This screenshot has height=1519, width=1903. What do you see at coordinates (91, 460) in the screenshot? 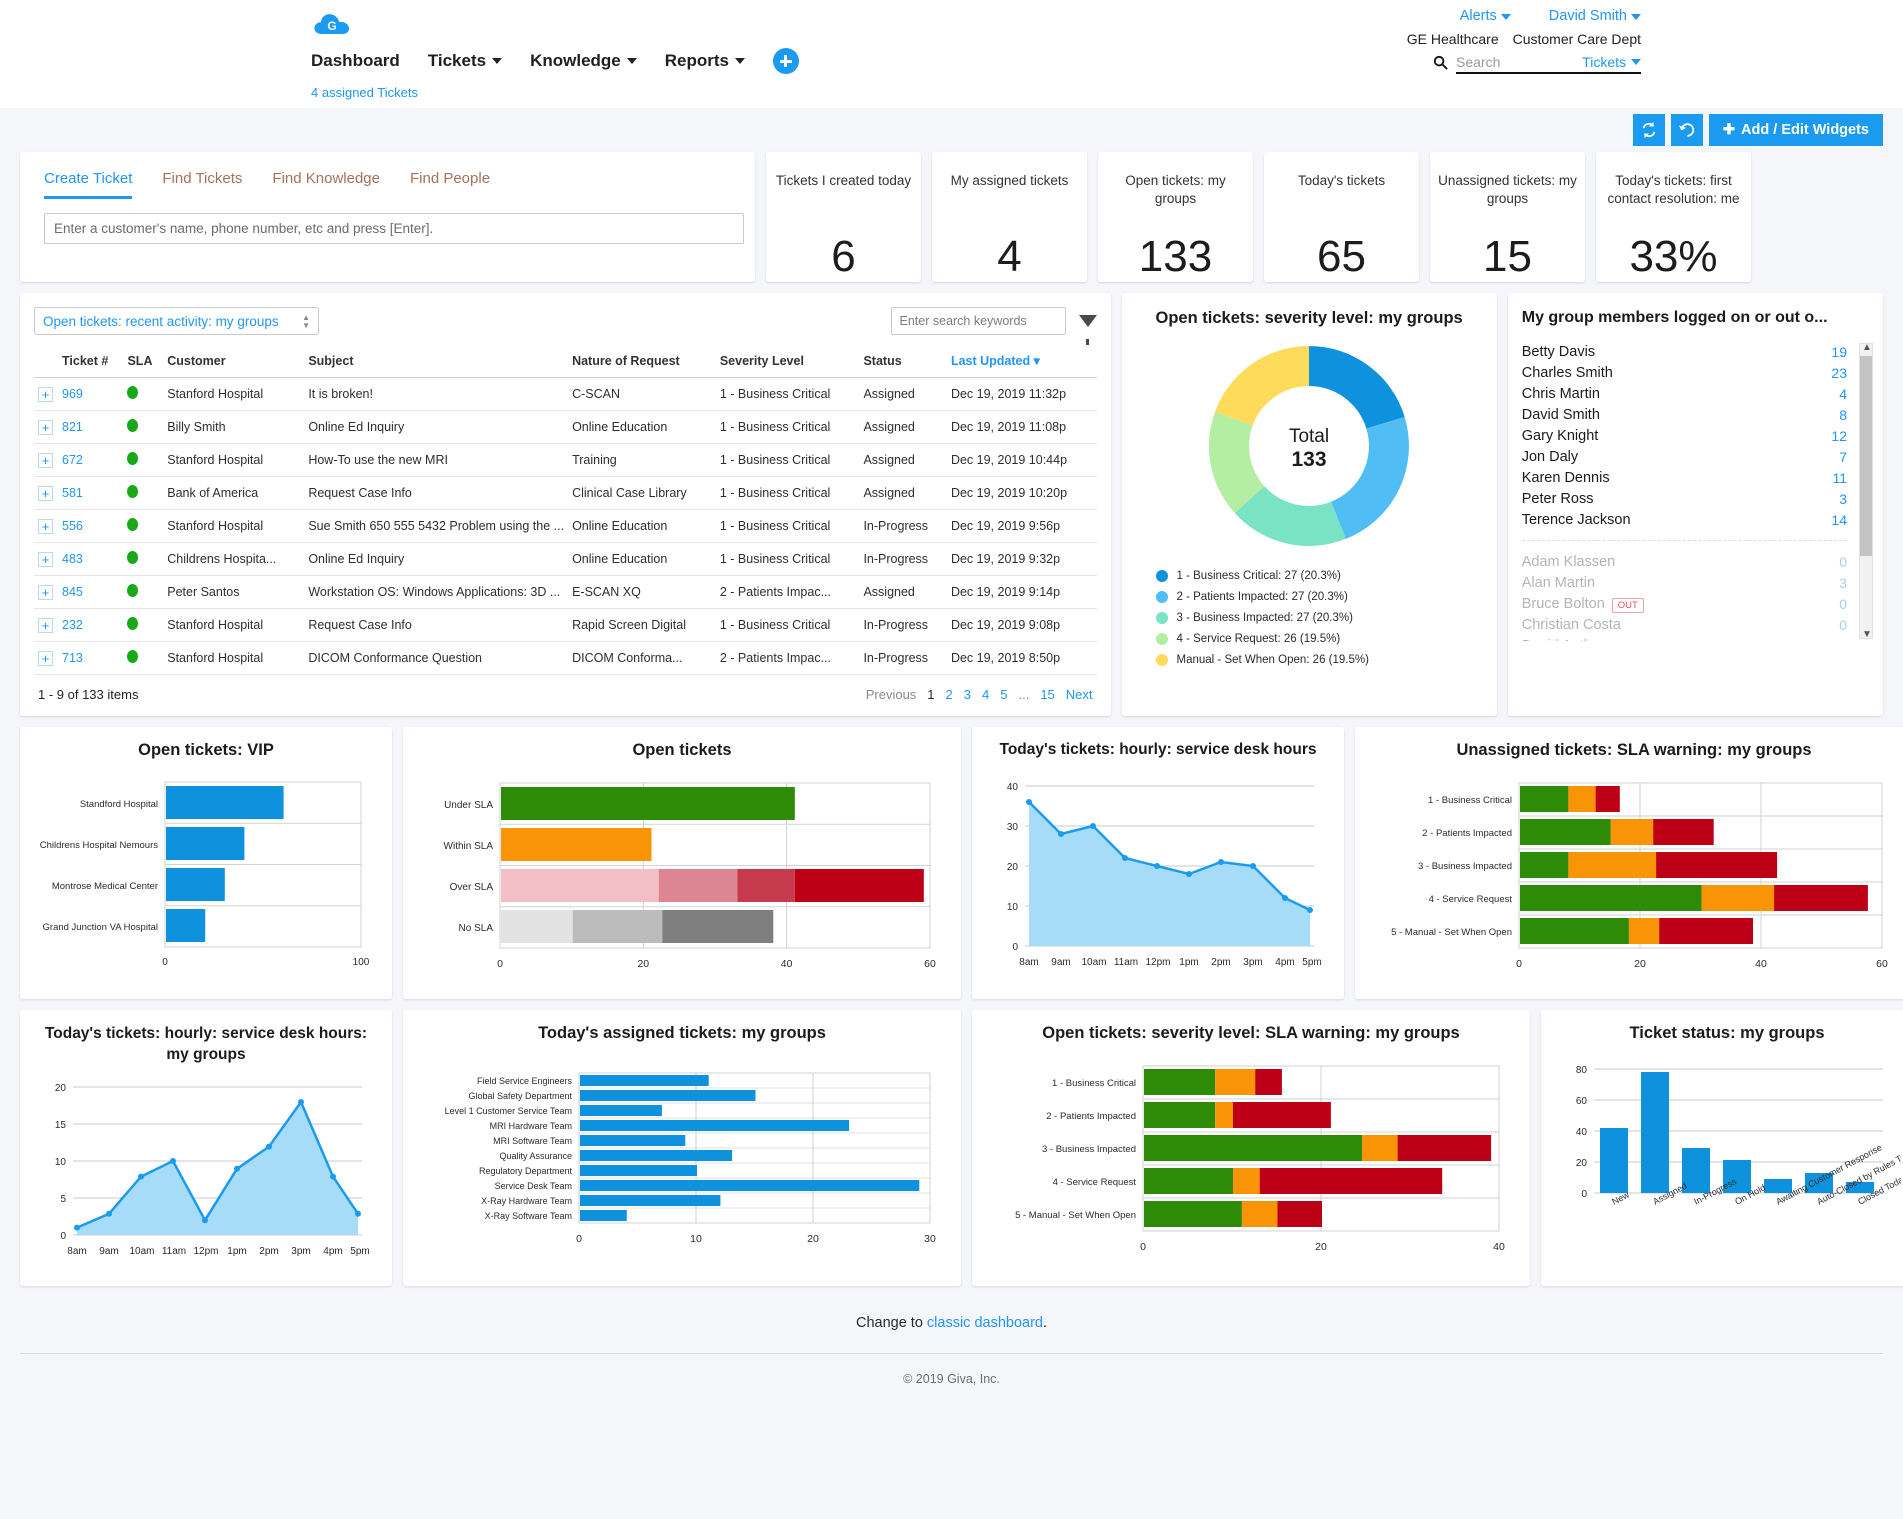
I see `cell-ticket: 672` at bounding box center [91, 460].